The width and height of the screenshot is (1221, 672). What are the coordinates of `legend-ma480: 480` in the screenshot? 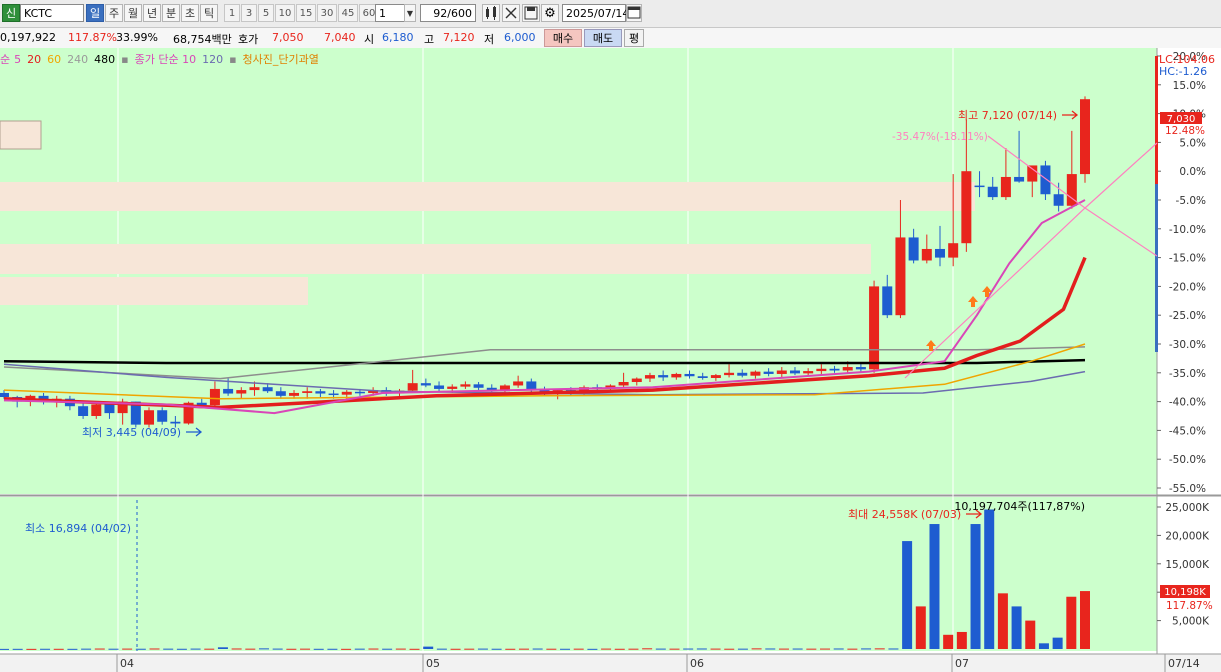 It's located at (104, 59).